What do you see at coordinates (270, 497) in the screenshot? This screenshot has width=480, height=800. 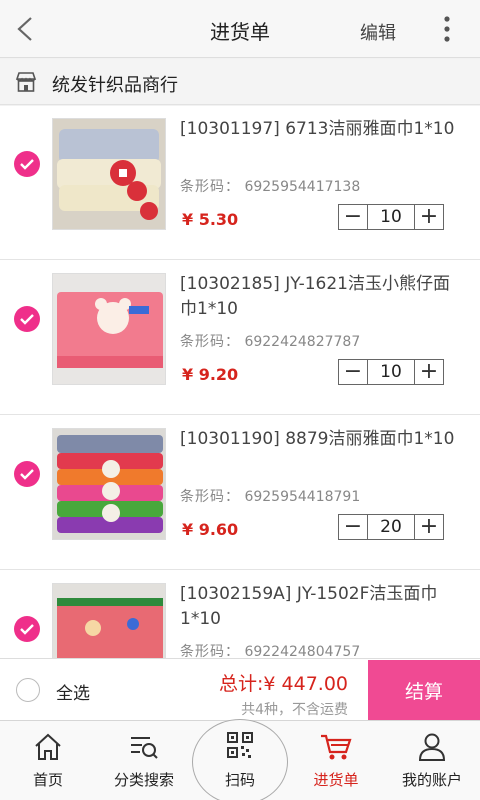 I see `product-barcode: 条形码： 6925954418791` at bounding box center [270, 497].